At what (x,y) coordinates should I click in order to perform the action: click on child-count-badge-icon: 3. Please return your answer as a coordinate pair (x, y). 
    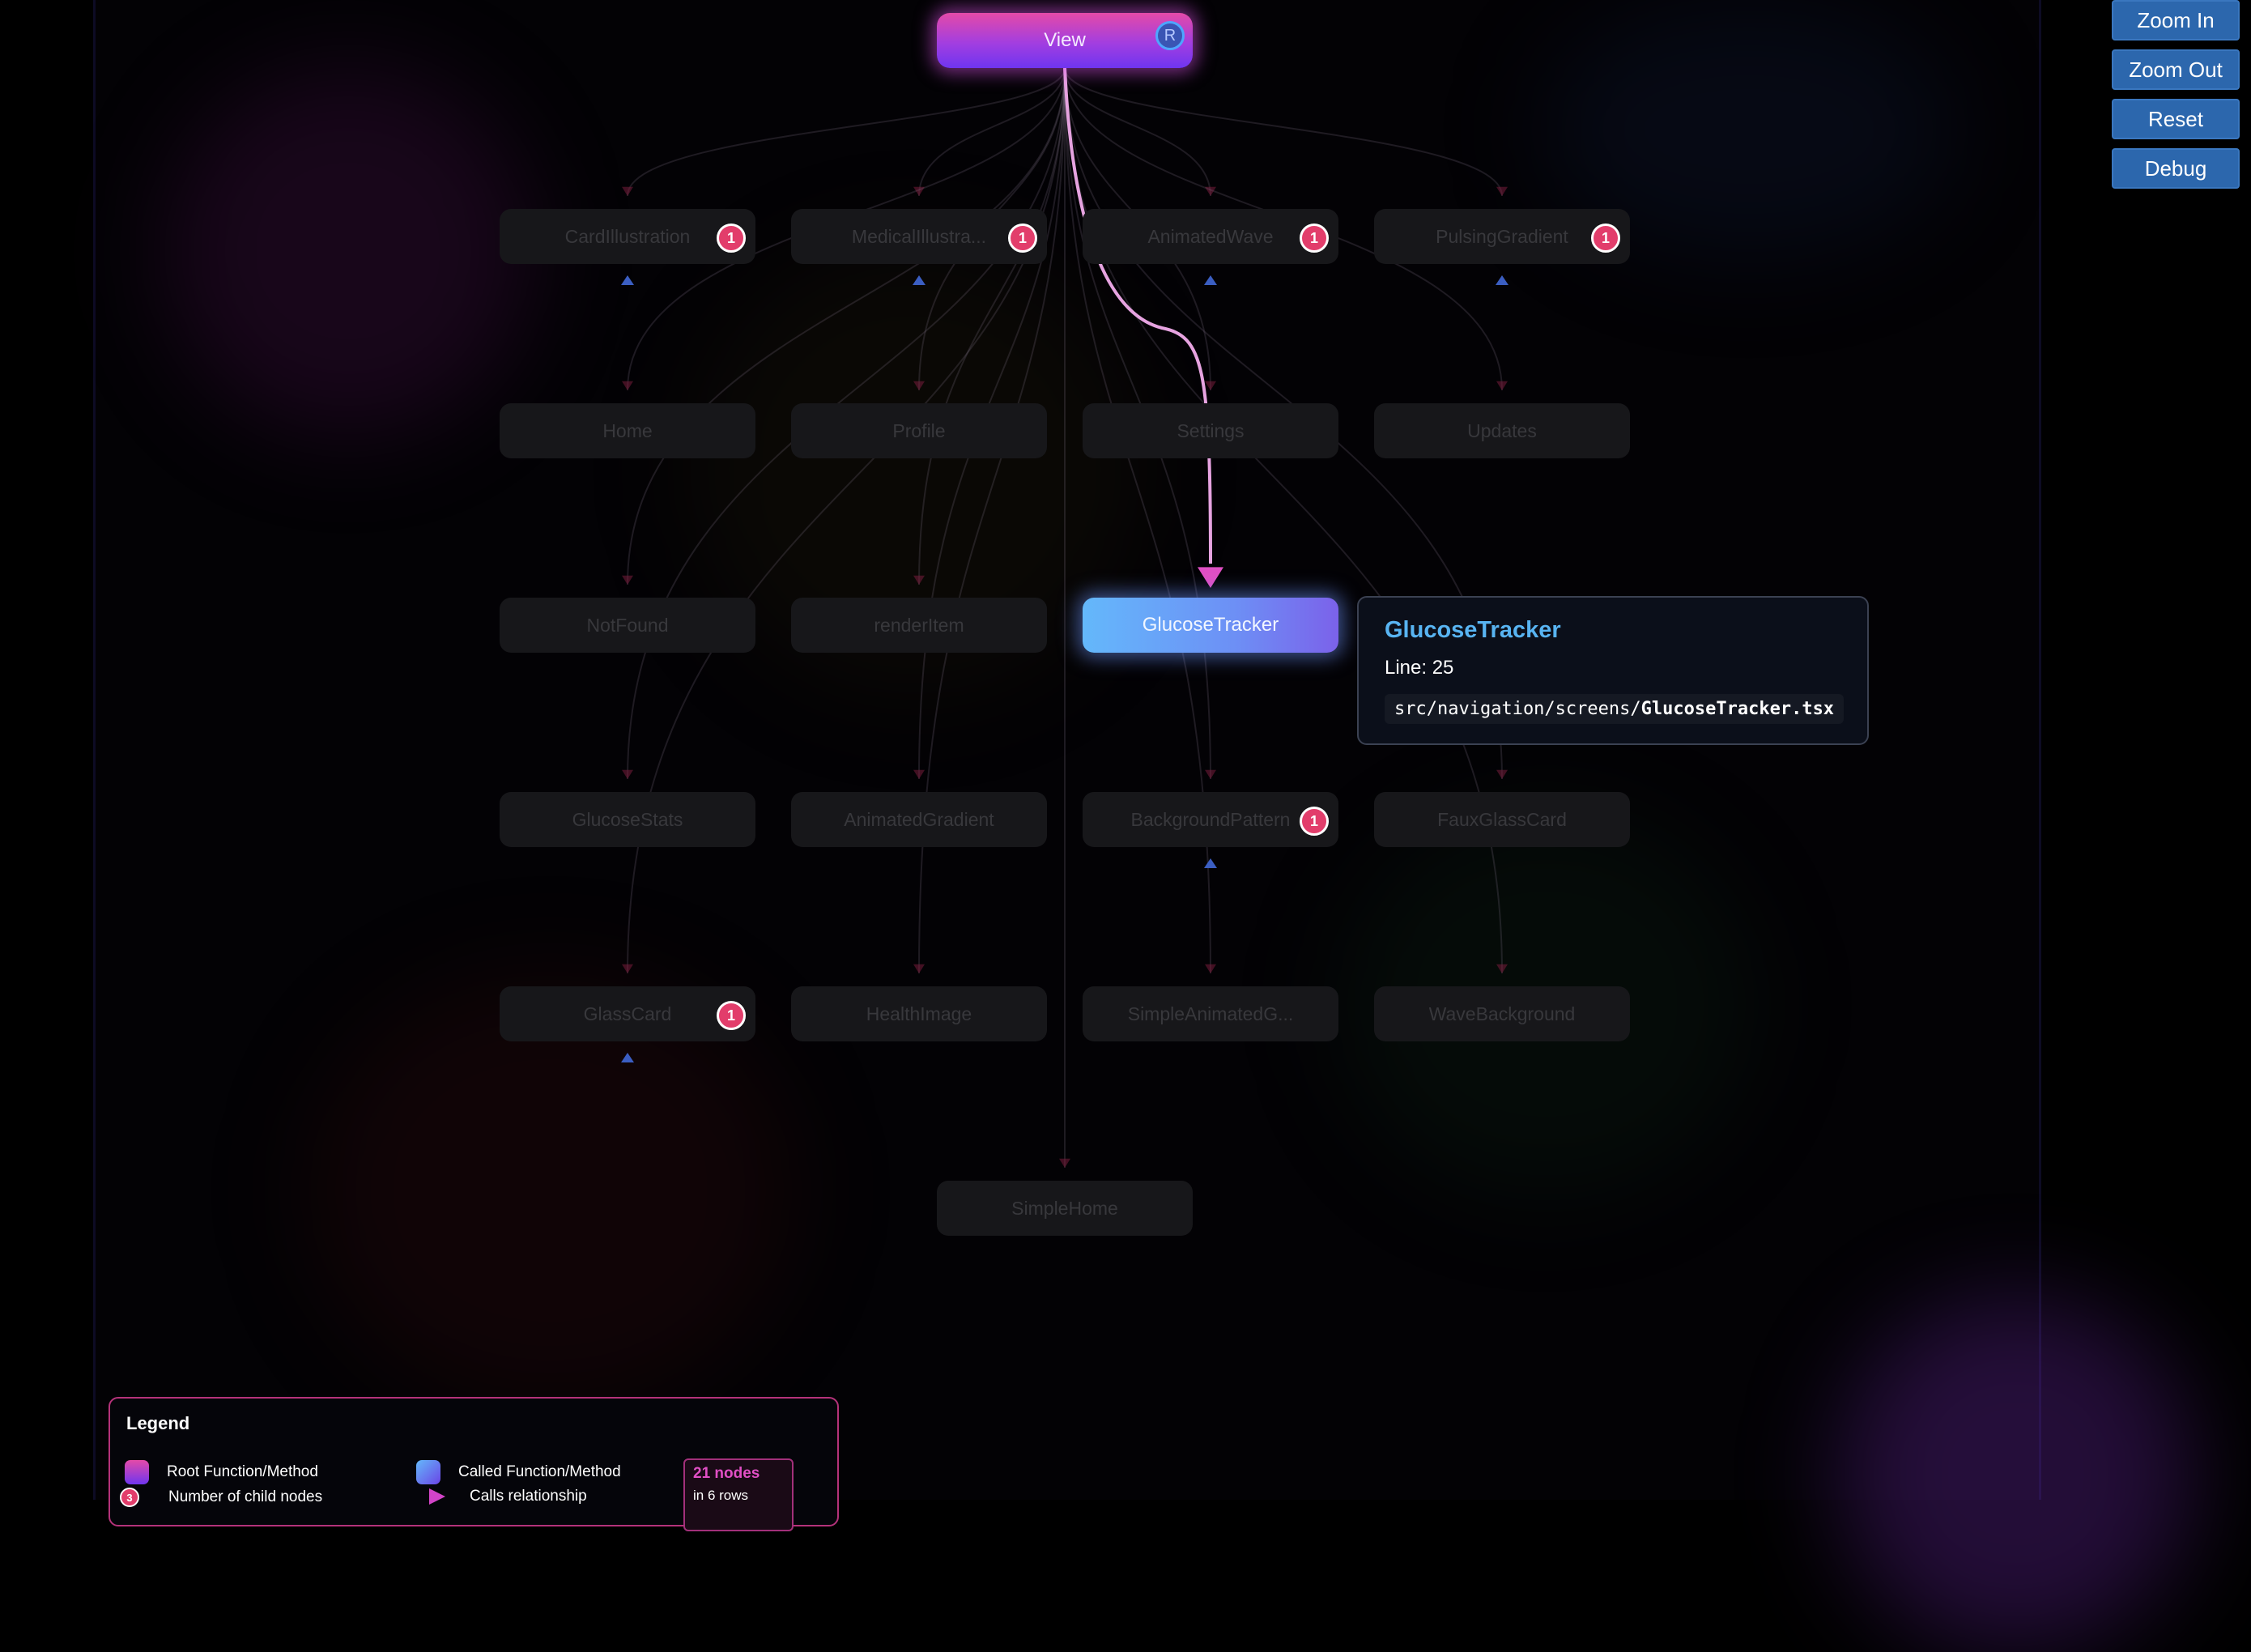
    Looking at the image, I should click on (129, 1497).